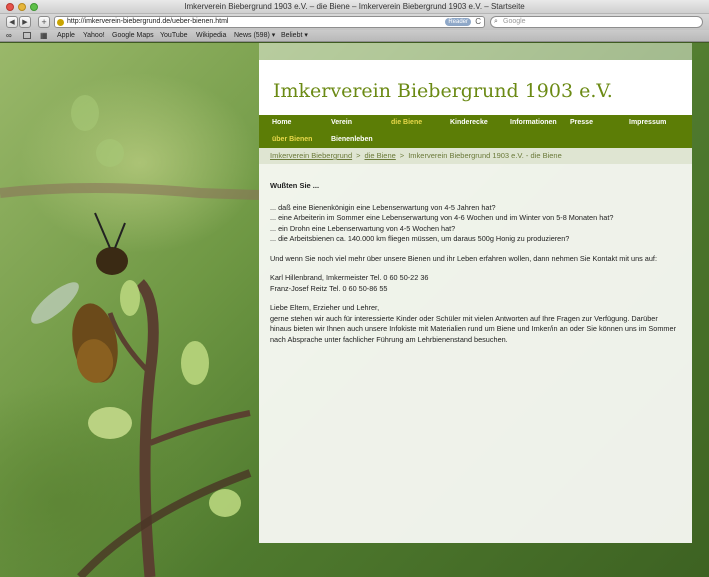 The image size is (709, 577). Describe the element at coordinates (443, 91) in the screenshot. I see `site-title: Imkerverein Biebergrund 1903 e.V.` at that location.